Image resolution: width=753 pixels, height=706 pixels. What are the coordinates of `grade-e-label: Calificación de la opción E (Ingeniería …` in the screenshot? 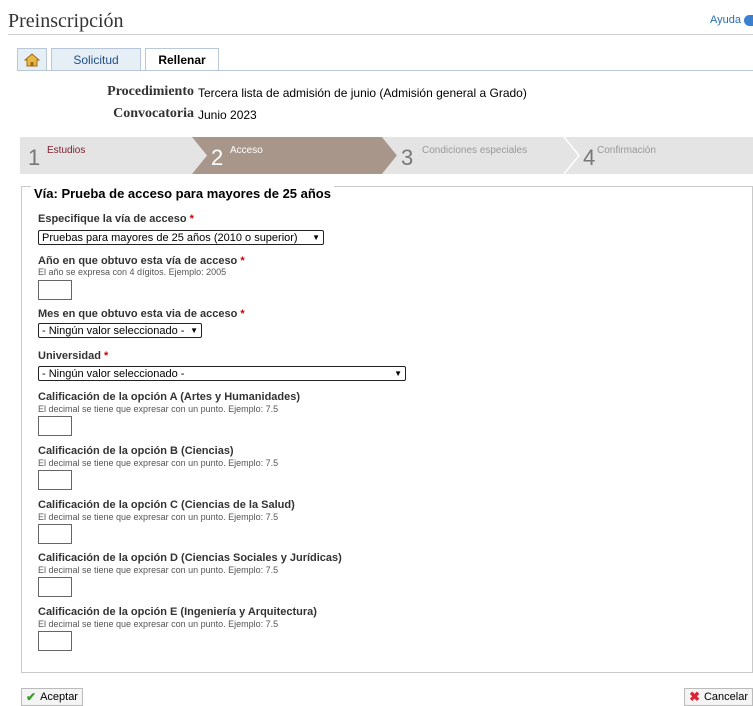 It's located at (177, 612).